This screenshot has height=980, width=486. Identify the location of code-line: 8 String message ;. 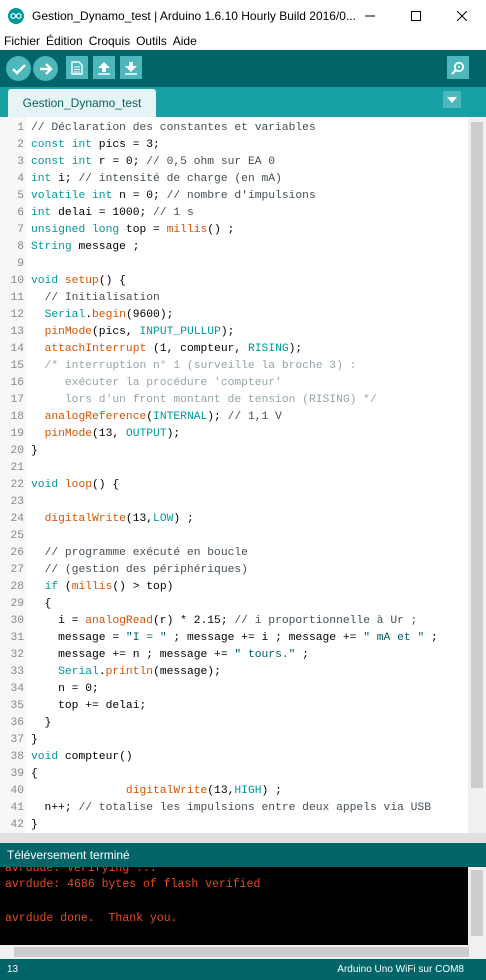
(234, 247).